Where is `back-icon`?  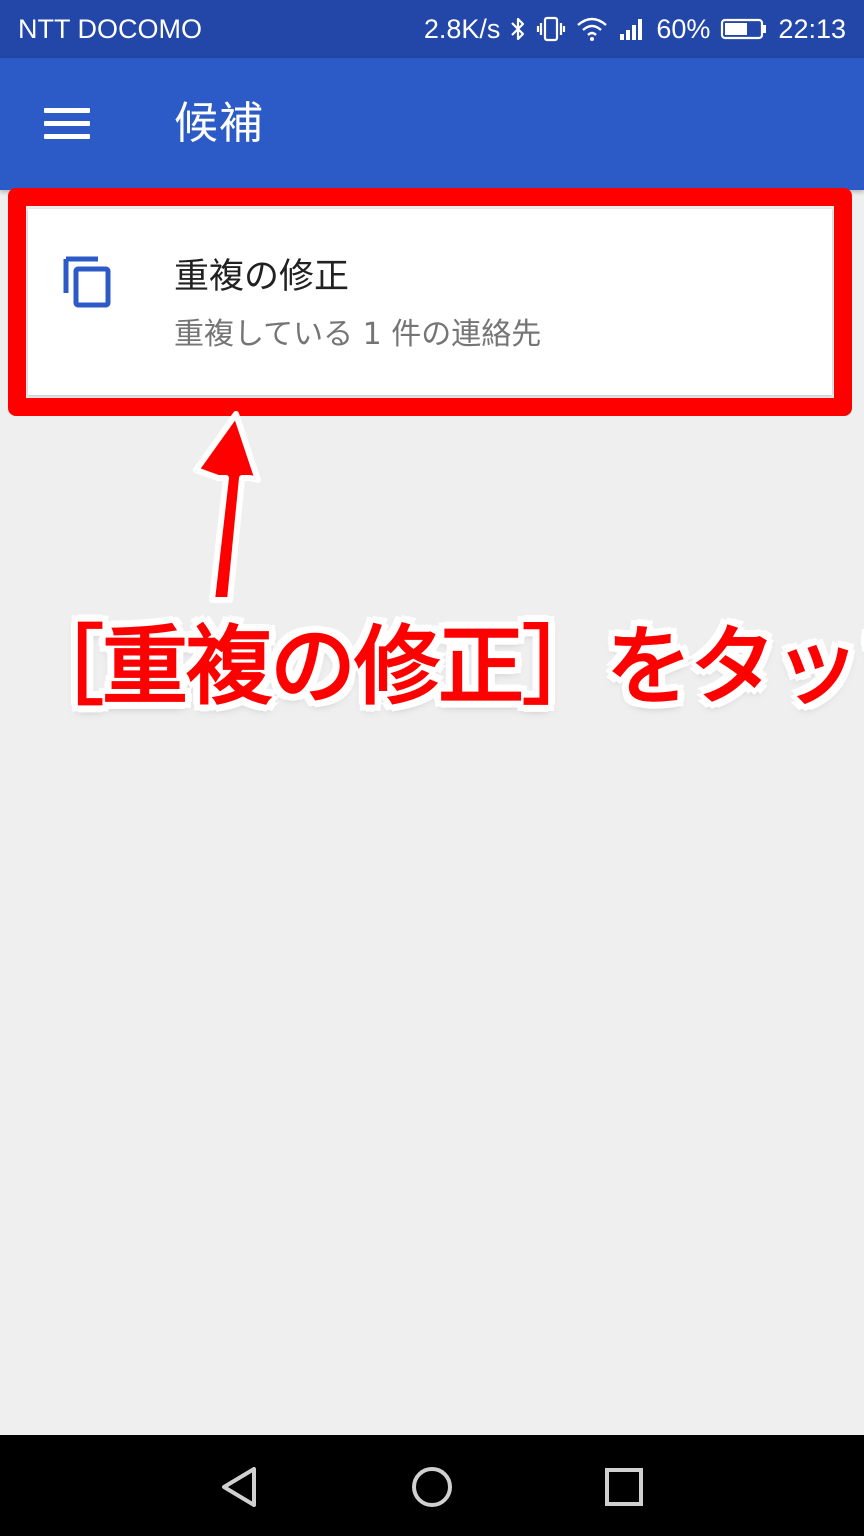
back-icon is located at coordinates (240, 1487).